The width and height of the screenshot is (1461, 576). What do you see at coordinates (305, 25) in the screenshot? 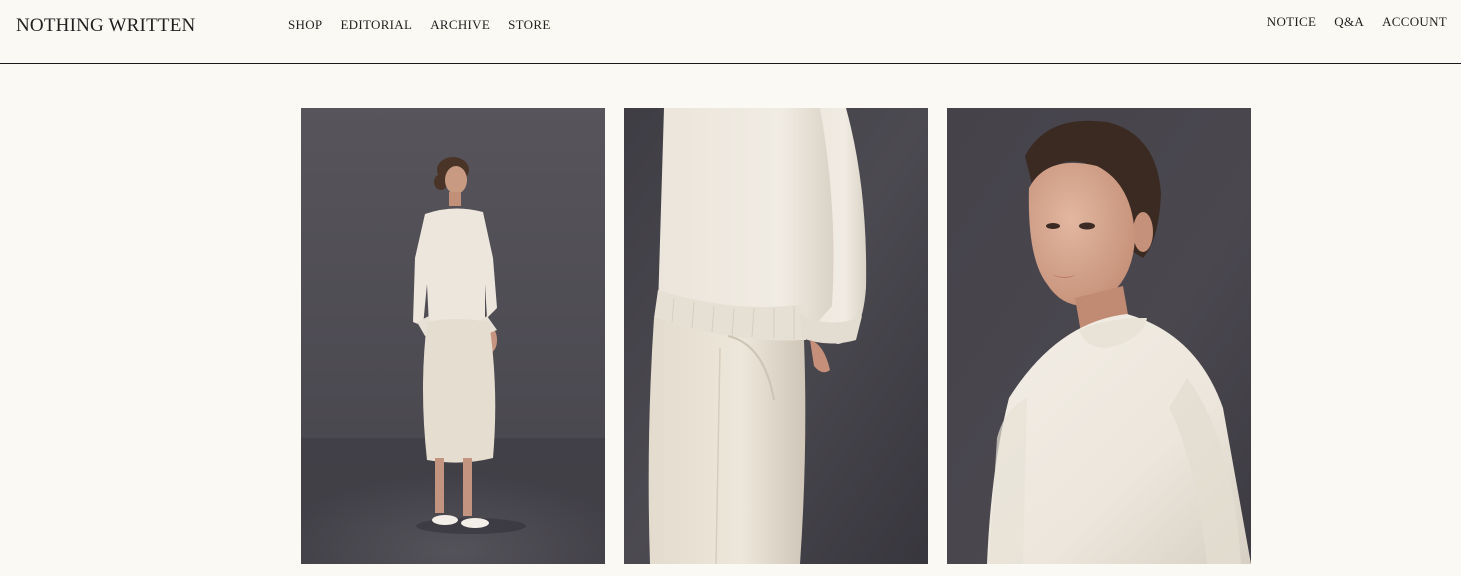
I see `nav-shop: SHOP` at bounding box center [305, 25].